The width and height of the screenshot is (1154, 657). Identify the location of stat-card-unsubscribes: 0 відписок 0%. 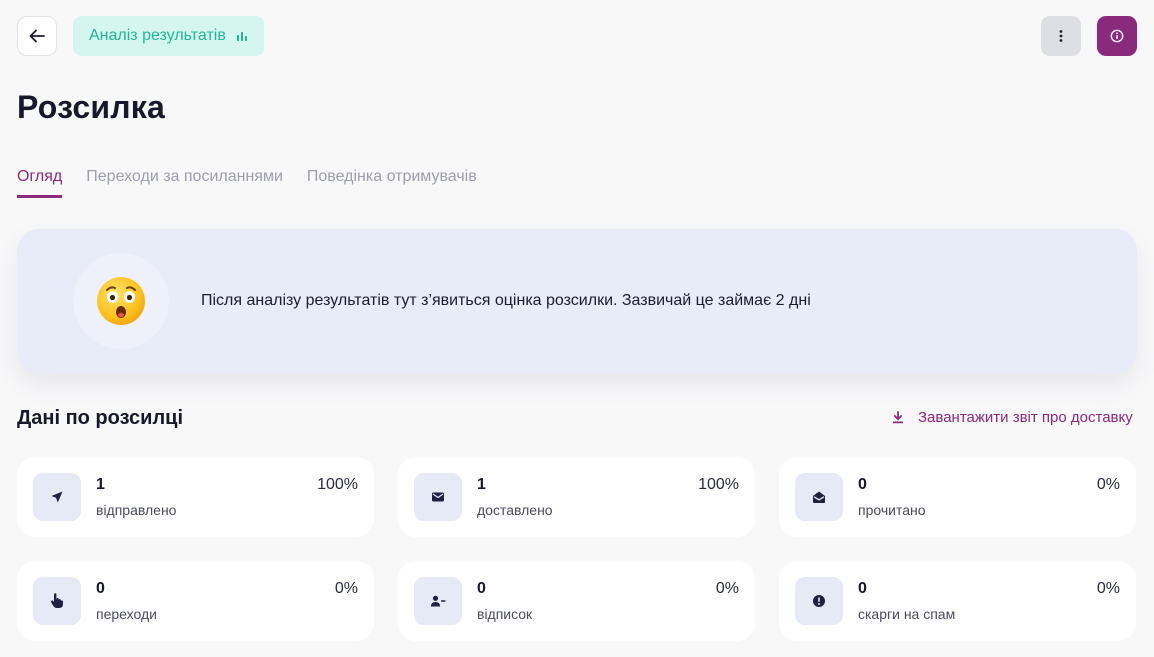
(576, 601).